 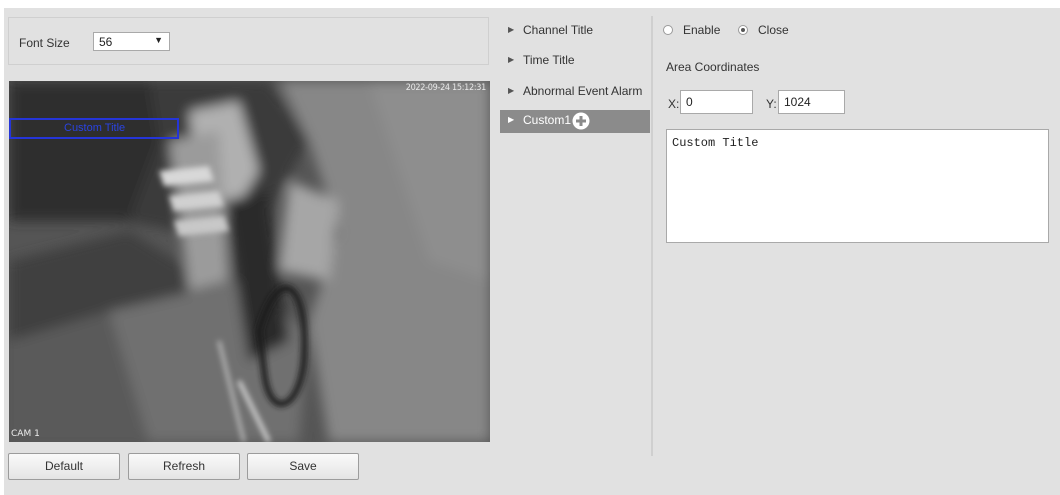 What do you see at coordinates (857, 186) in the screenshot?
I see `custom-title-textarea: Custom Title` at bounding box center [857, 186].